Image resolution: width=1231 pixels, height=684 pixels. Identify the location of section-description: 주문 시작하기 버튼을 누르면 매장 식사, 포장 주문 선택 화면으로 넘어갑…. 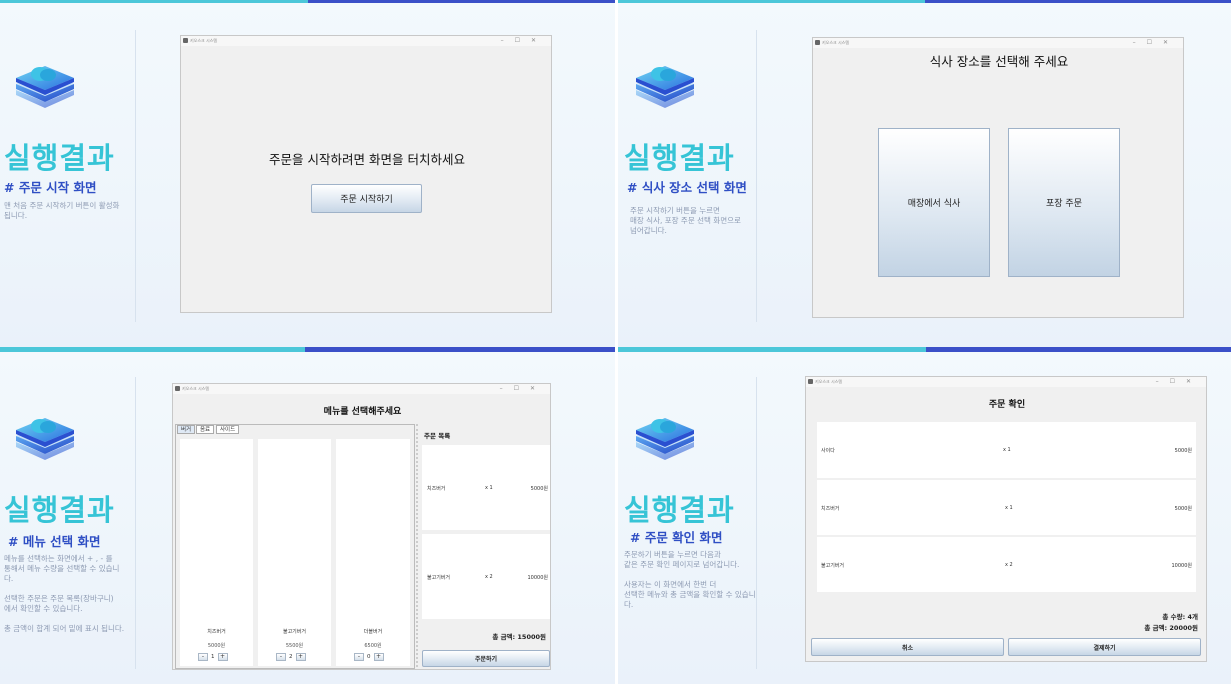
(685, 220).